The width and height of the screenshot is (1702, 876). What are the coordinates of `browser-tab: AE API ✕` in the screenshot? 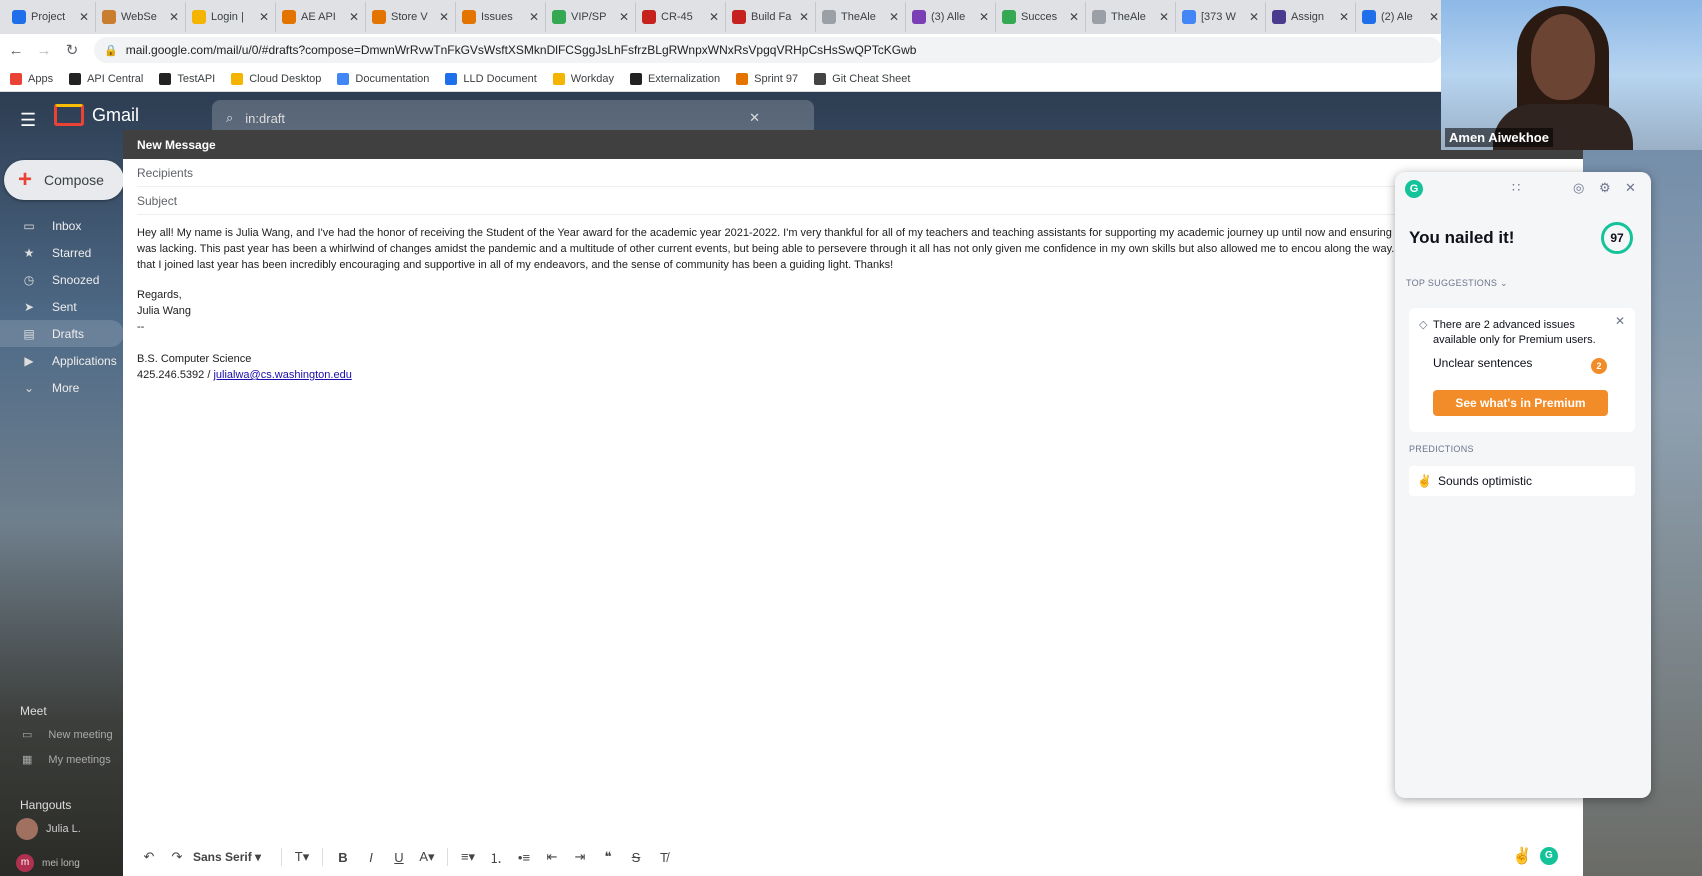 It's located at (321, 17).